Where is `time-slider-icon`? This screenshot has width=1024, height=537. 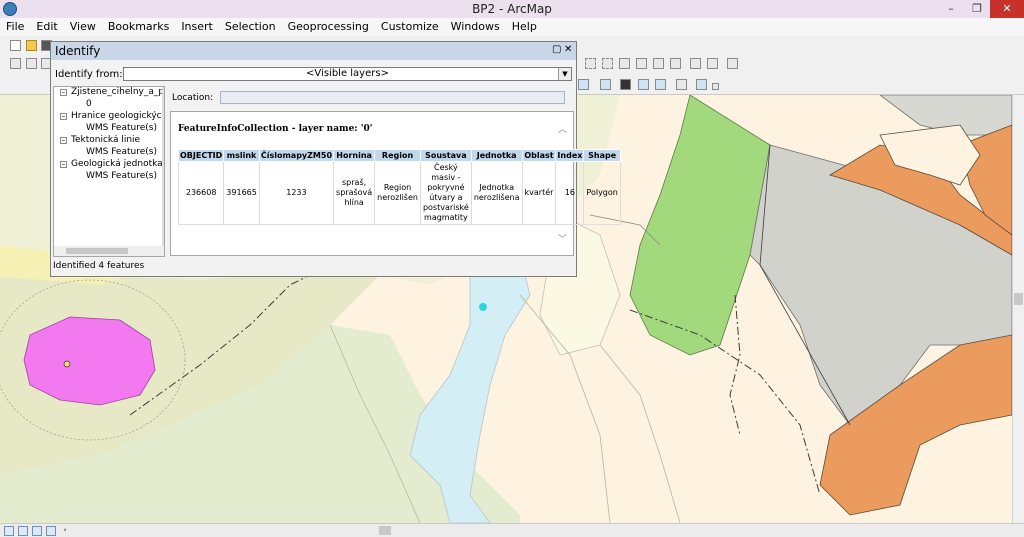 time-slider-icon is located at coordinates (681, 84).